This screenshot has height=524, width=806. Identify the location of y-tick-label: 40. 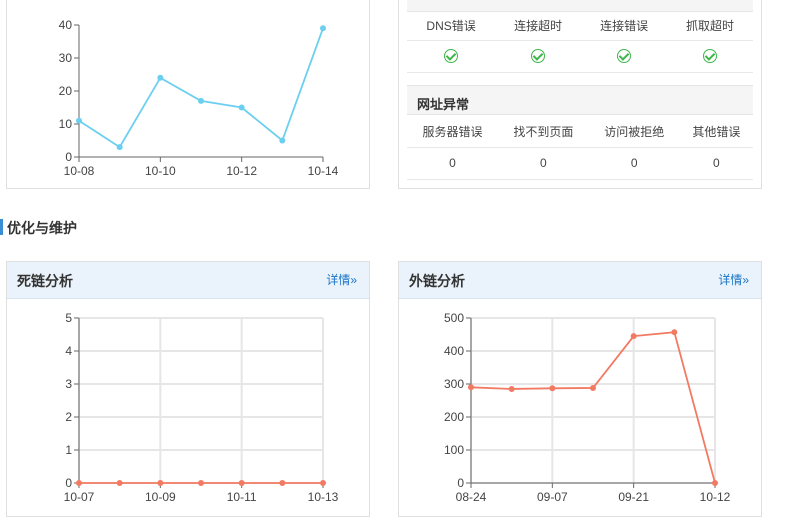
(66, 25).